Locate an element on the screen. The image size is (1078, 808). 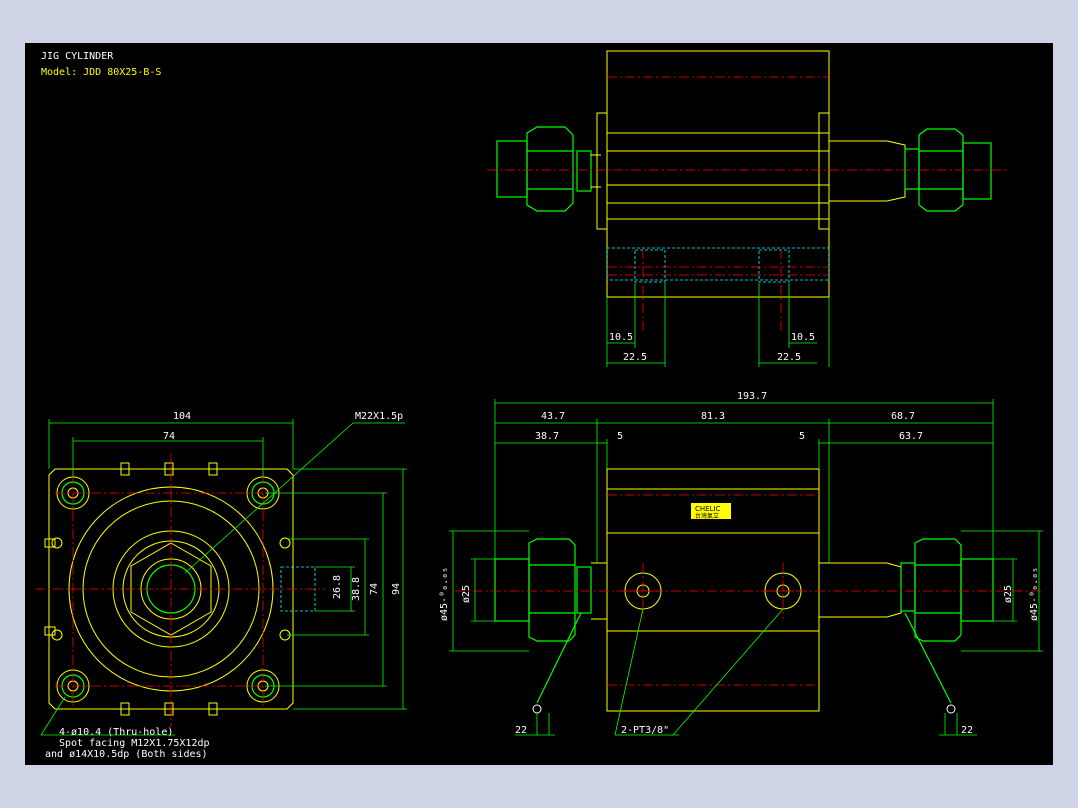
dim-bottom-right-22: 22 is located at coordinates (967, 730).